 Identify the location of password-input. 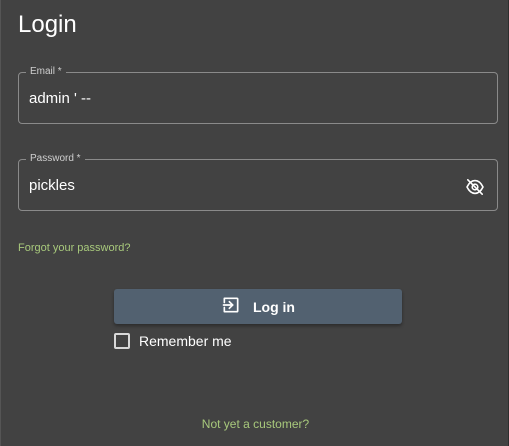
(239, 185).